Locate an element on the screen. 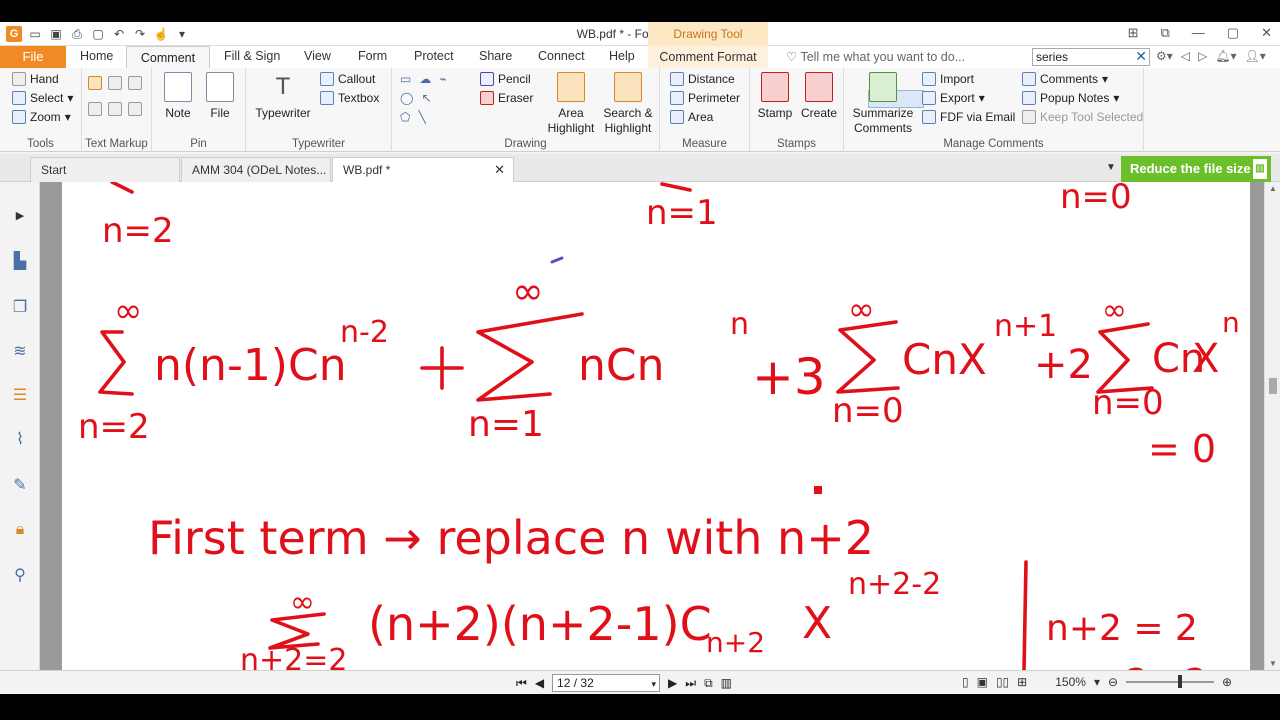  single-page-icon: ▯ is located at coordinates (965, 682).